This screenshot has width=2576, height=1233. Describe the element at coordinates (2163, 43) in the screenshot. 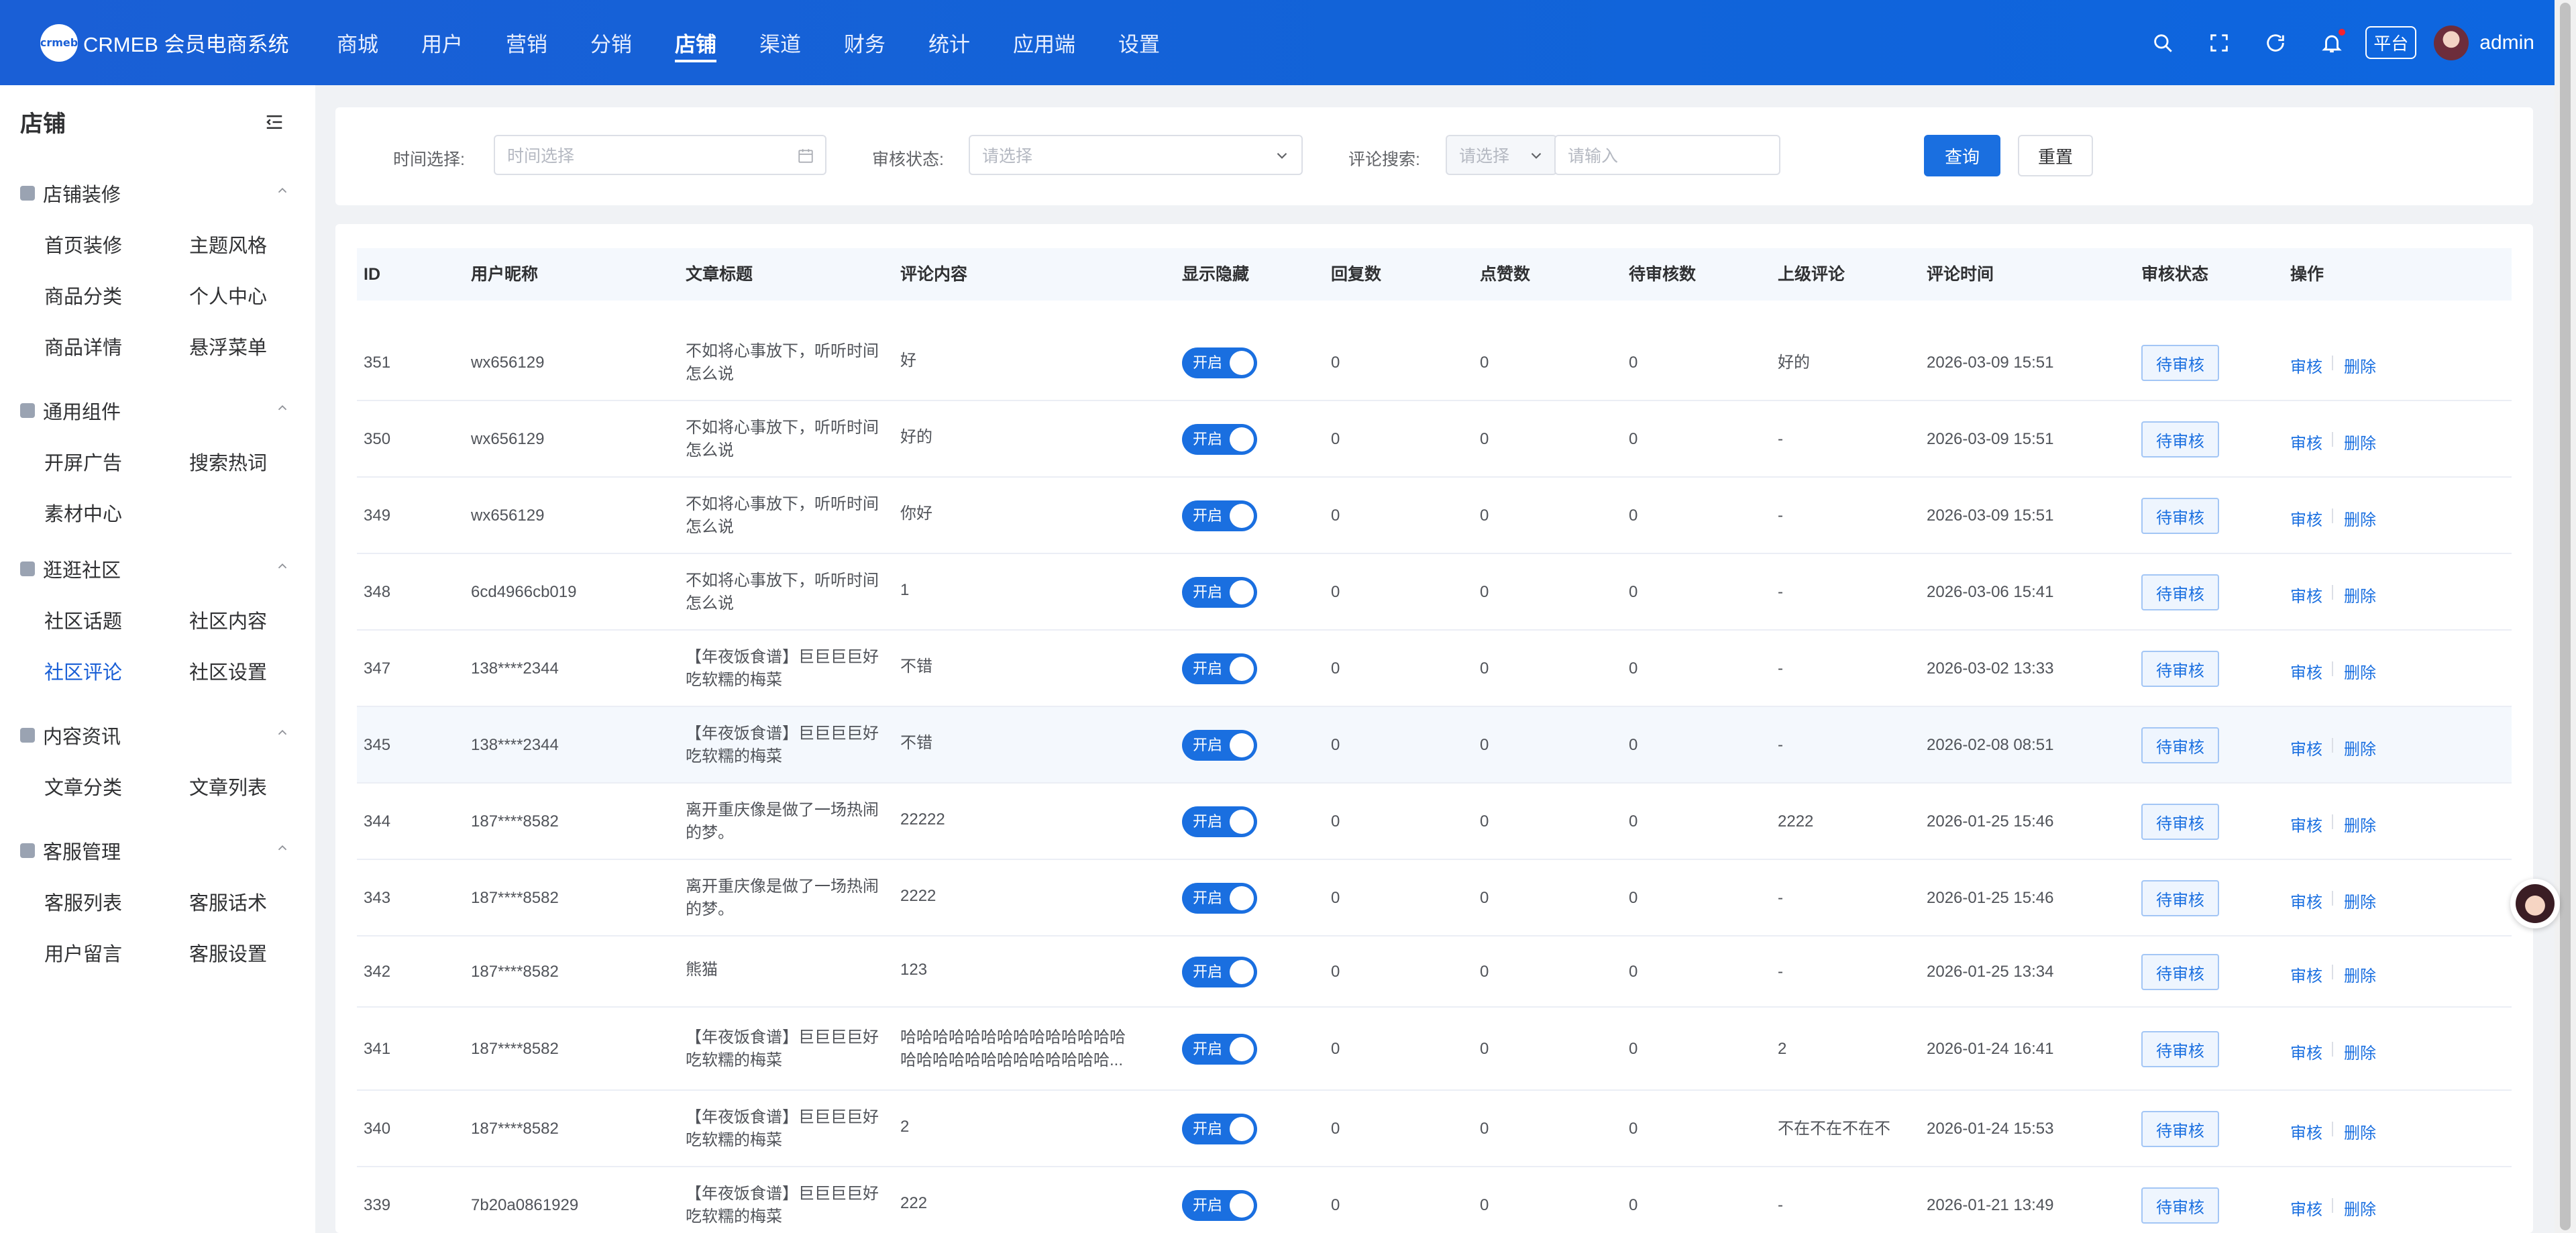

I see `search-icon` at that location.